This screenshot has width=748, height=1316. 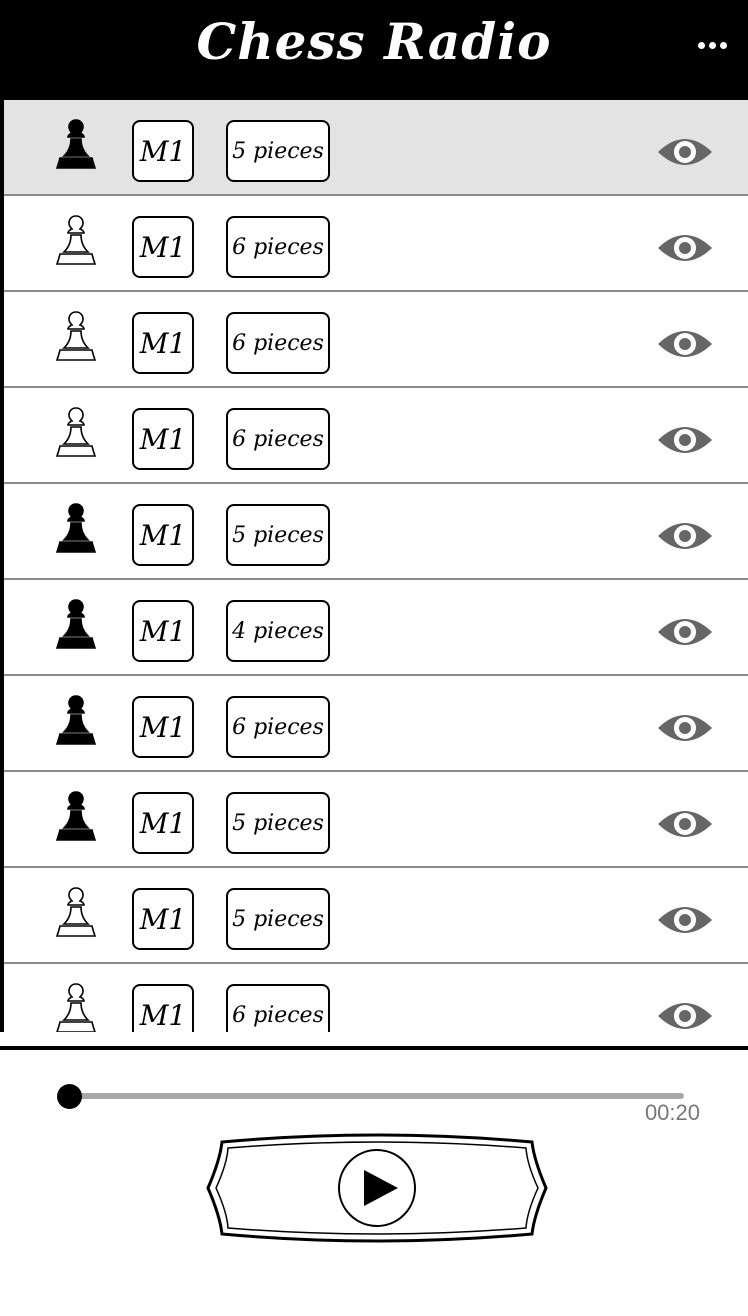 I want to click on list-item: M1 4 pieces, so click(x=376, y=628).